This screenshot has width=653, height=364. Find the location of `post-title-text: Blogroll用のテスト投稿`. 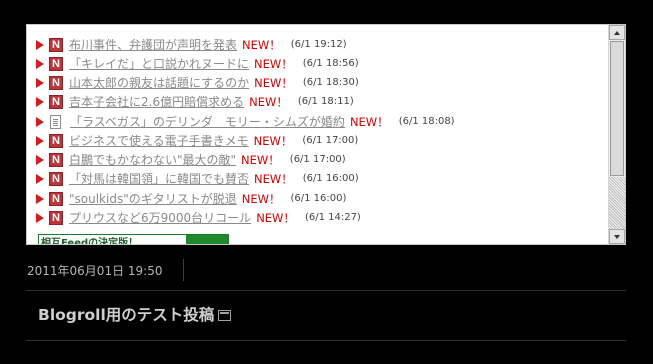

post-title-text: Blogroll用のテスト投稿 is located at coordinates (126, 315).